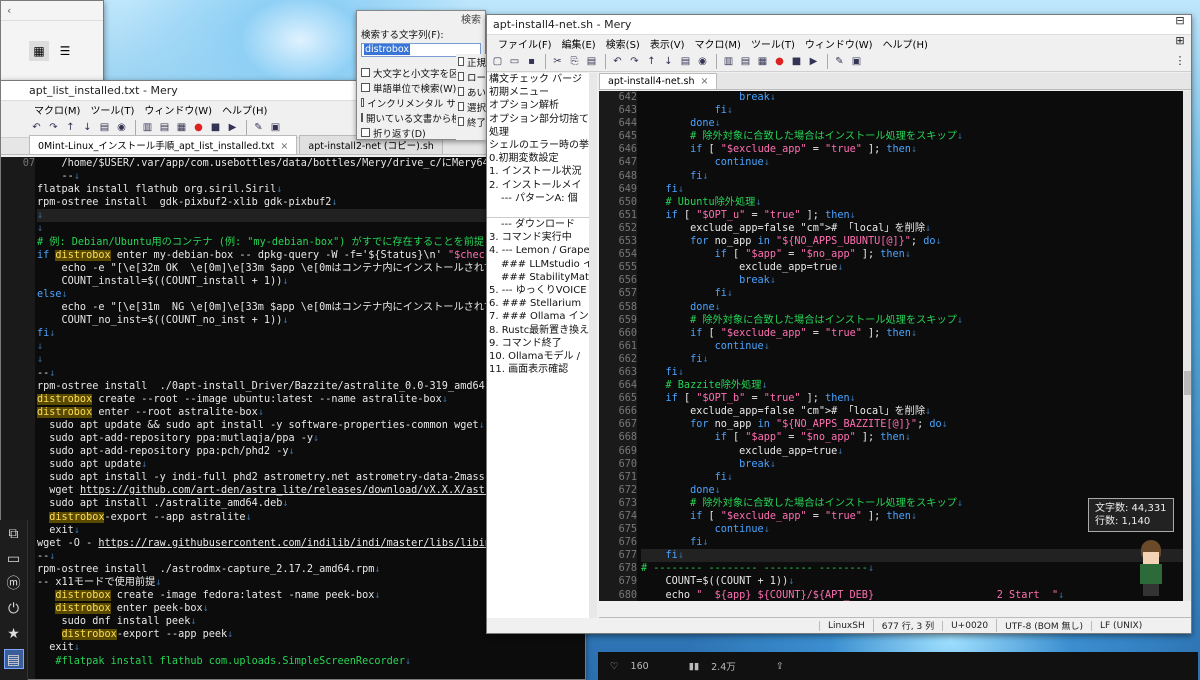 The width and height of the screenshot is (1200, 680). I want to click on menu-macro: マクロ(M), so click(57, 109).